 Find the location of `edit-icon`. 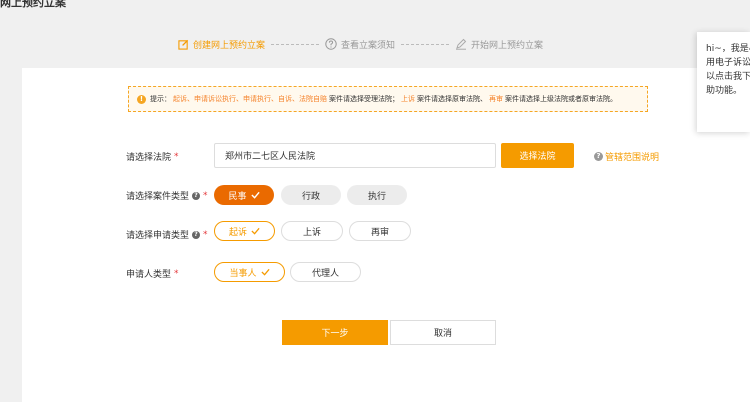

edit-icon is located at coordinates (183, 44).